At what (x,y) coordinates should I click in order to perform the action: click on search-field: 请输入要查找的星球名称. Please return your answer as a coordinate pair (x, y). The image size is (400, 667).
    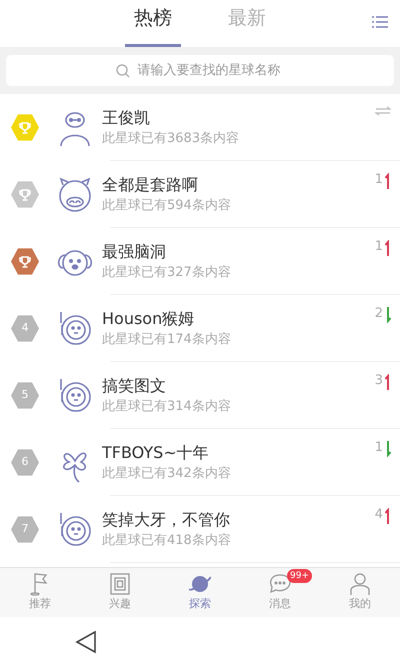
    Looking at the image, I should click on (200, 70).